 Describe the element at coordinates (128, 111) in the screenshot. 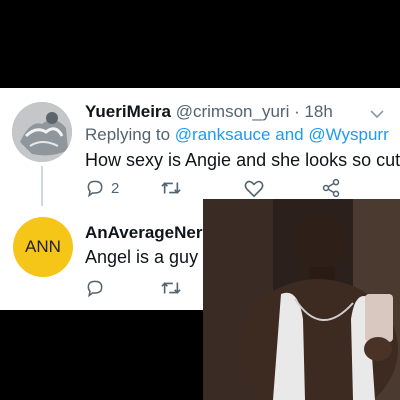

I see `display-name: YueriMeira` at that location.